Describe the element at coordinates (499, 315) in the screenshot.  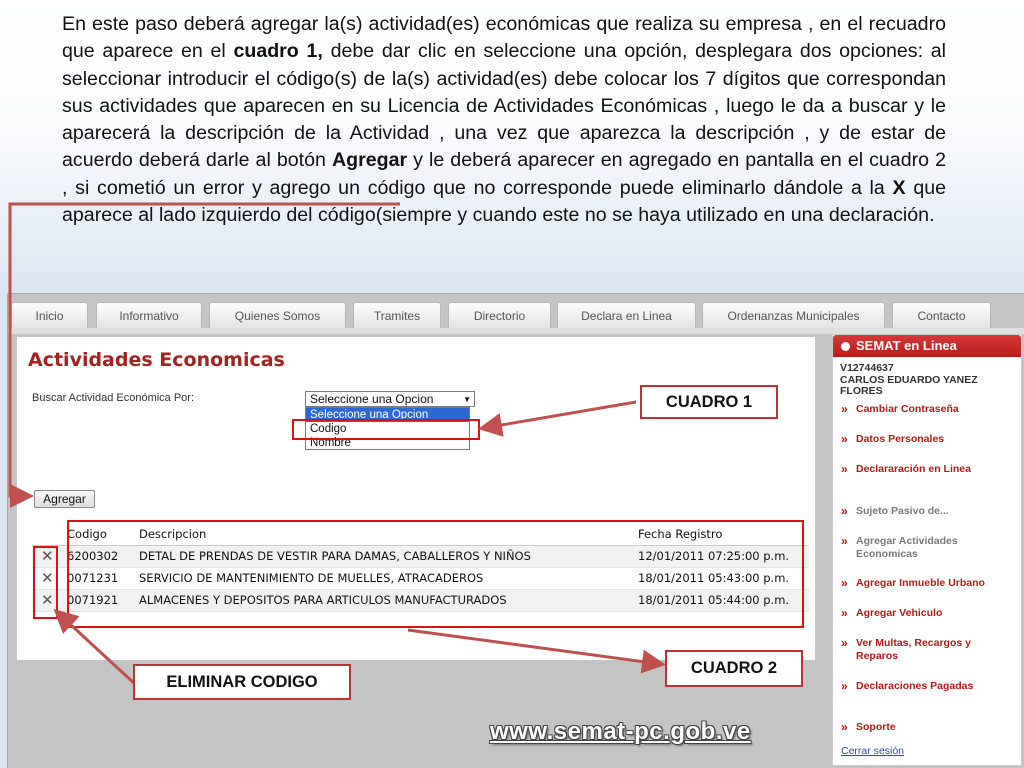
I see `nav-tab-directorio: Directorio` at that location.